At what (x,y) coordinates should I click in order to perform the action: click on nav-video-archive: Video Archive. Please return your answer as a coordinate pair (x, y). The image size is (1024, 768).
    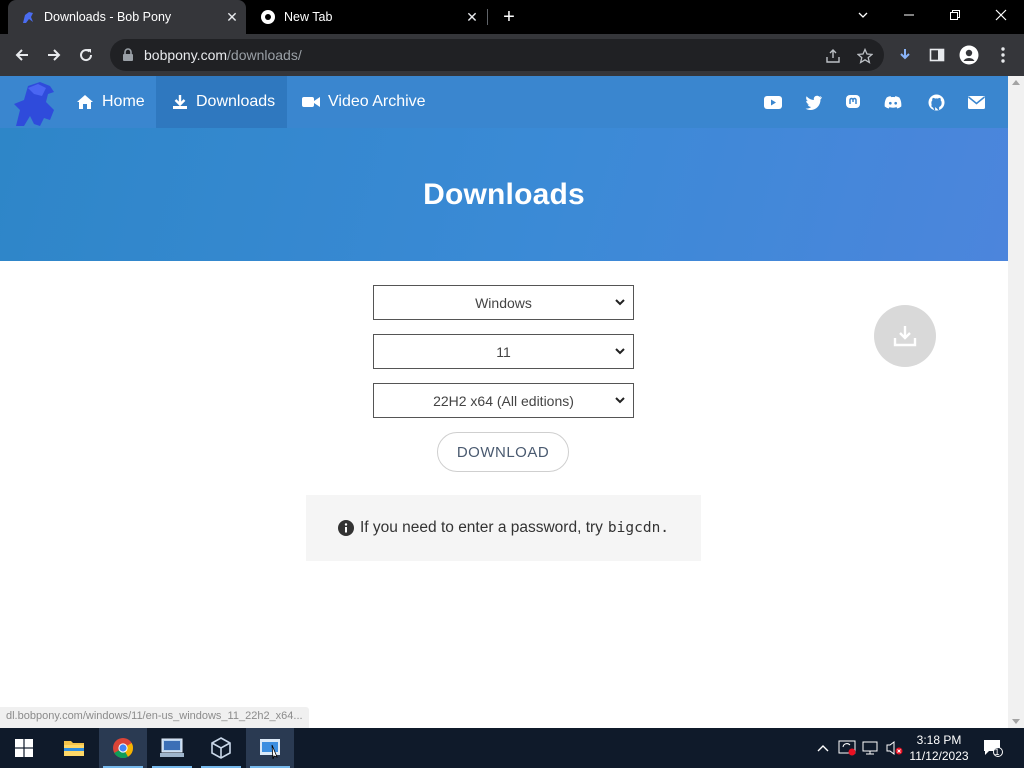
    Looking at the image, I should click on (364, 102).